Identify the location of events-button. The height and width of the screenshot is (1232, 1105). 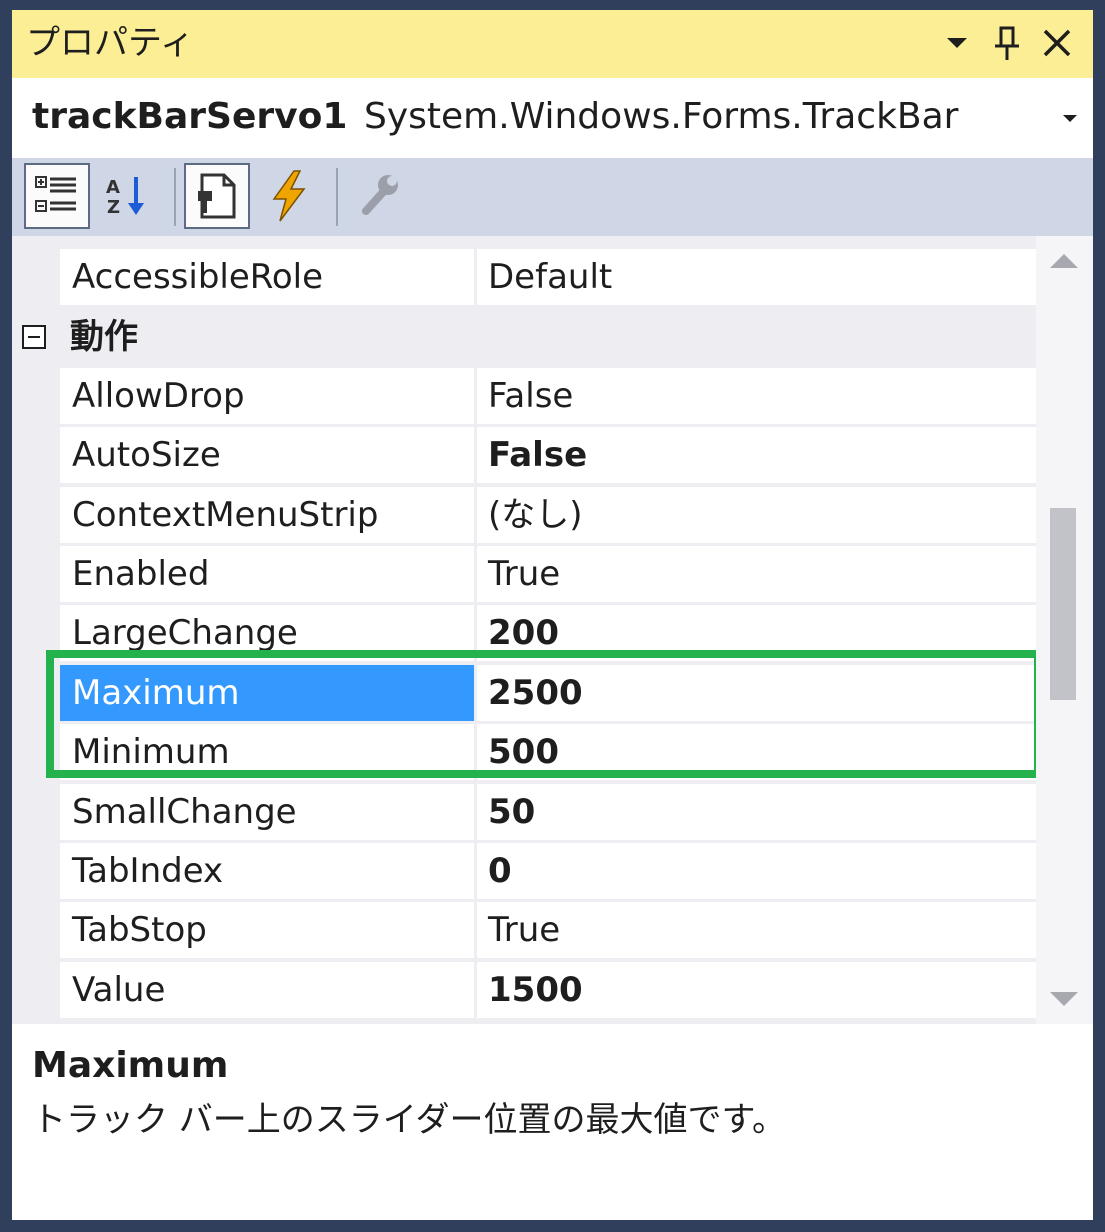
(289, 196).